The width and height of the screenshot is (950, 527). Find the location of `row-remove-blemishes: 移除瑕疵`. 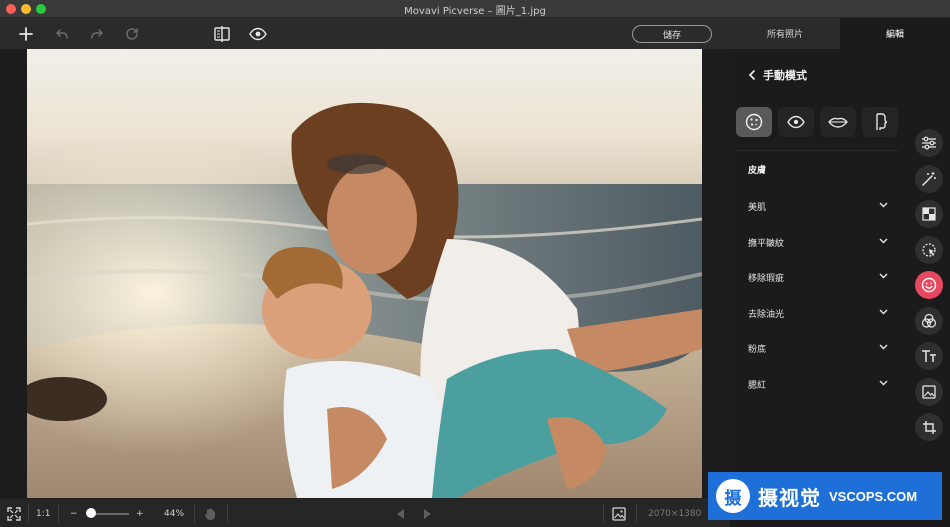

row-remove-blemishes: 移除瑕疵 is located at coordinates (818, 277).